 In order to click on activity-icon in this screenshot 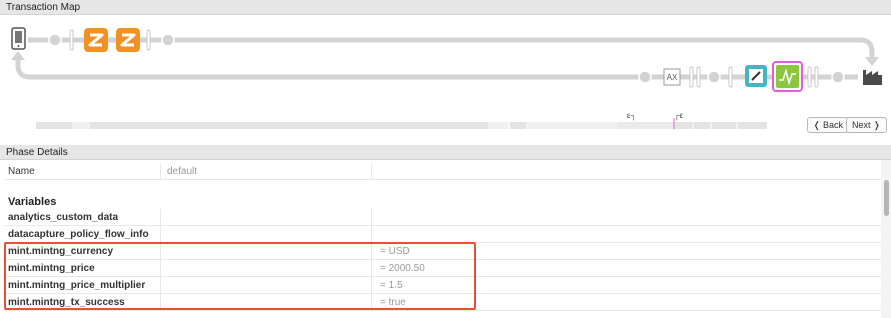, I will do `click(787, 76)`.